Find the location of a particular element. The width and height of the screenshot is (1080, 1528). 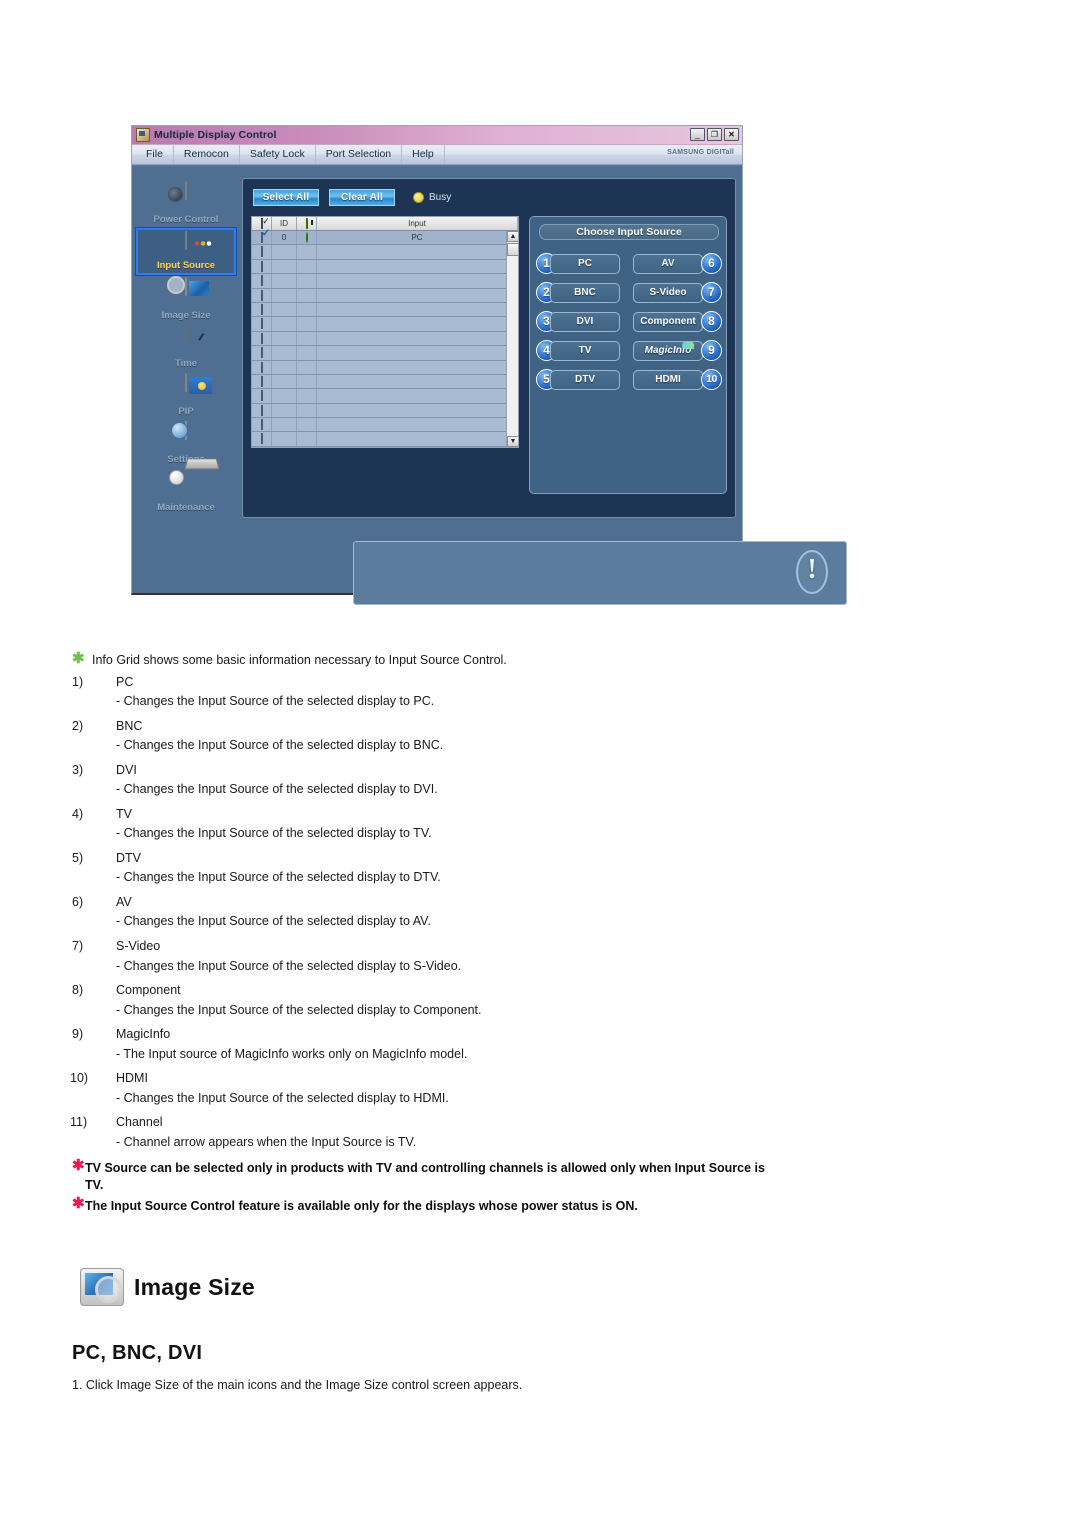

grid-scrollbar: ▲ ▼ is located at coordinates (512, 339).